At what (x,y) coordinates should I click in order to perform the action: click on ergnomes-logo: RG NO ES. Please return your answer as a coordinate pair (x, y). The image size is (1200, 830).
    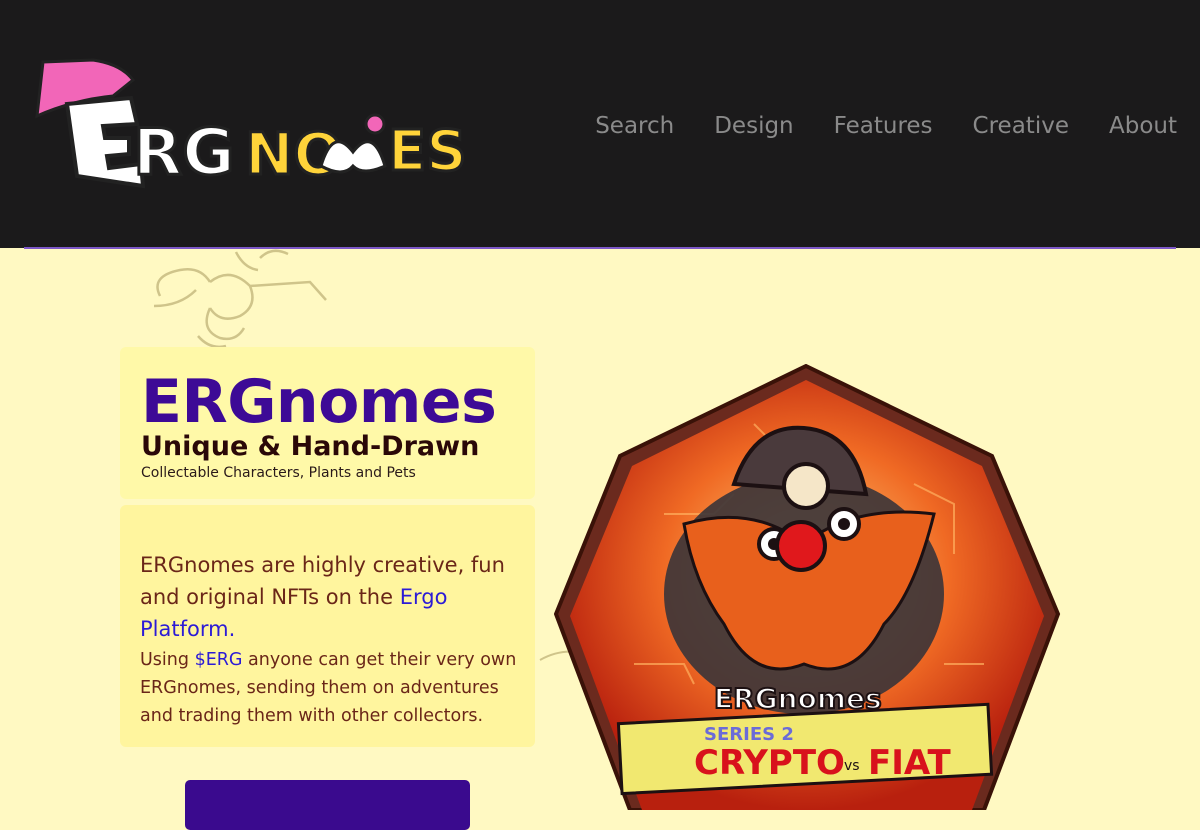
    Looking at the image, I should click on (268, 123).